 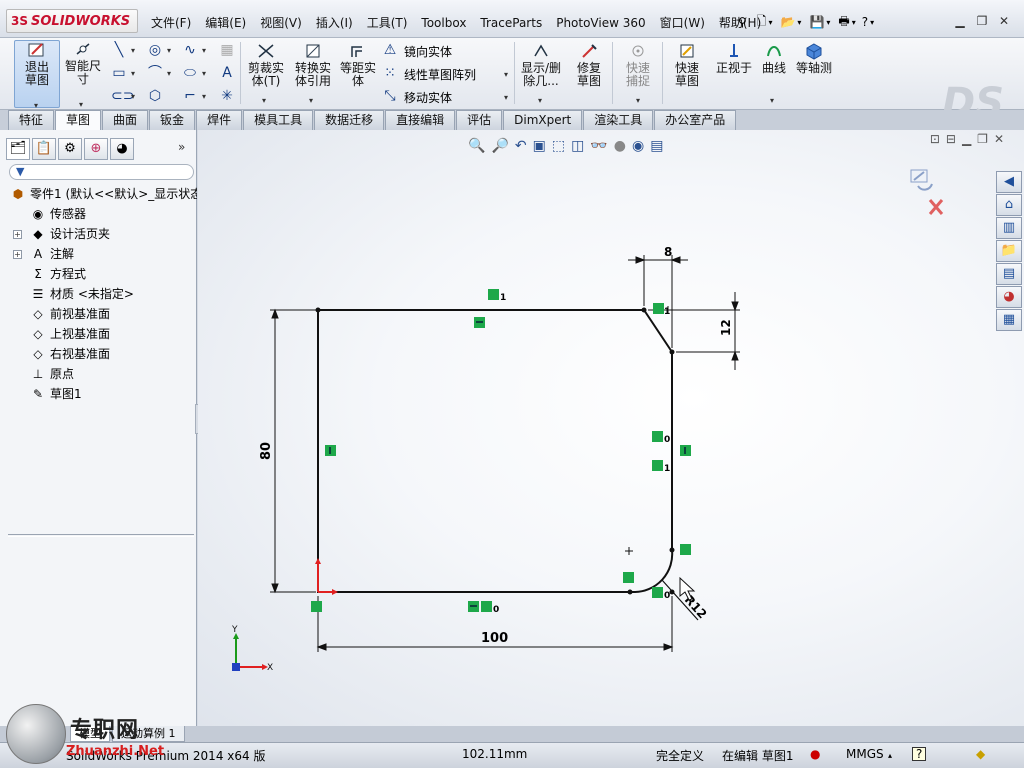 What do you see at coordinates (172, 120) in the screenshot?
I see `command-tab: 钣金` at bounding box center [172, 120].